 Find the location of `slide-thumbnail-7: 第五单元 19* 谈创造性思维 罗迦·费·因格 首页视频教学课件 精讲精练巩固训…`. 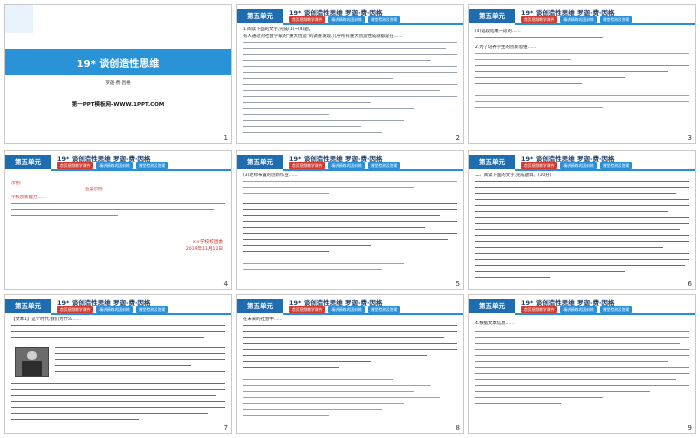

slide-thumbnail-7: 第五单元 19* 谈创造性思维 罗迦·费·因格 首页视频教学课件 精讲精练巩固训… is located at coordinates (118, 364).